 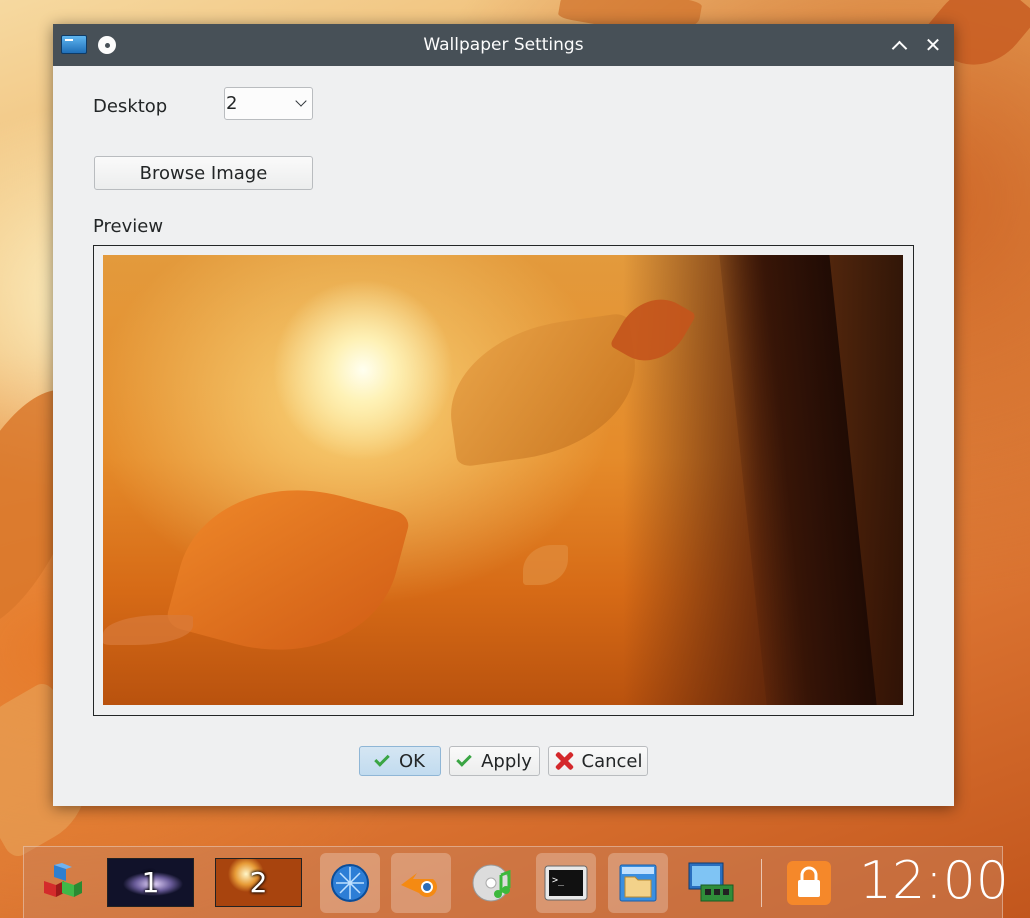 What do you see at coordinates (74, 44) in the screenshot?
I see `window-app-icon` at bounding box center [74, 44].